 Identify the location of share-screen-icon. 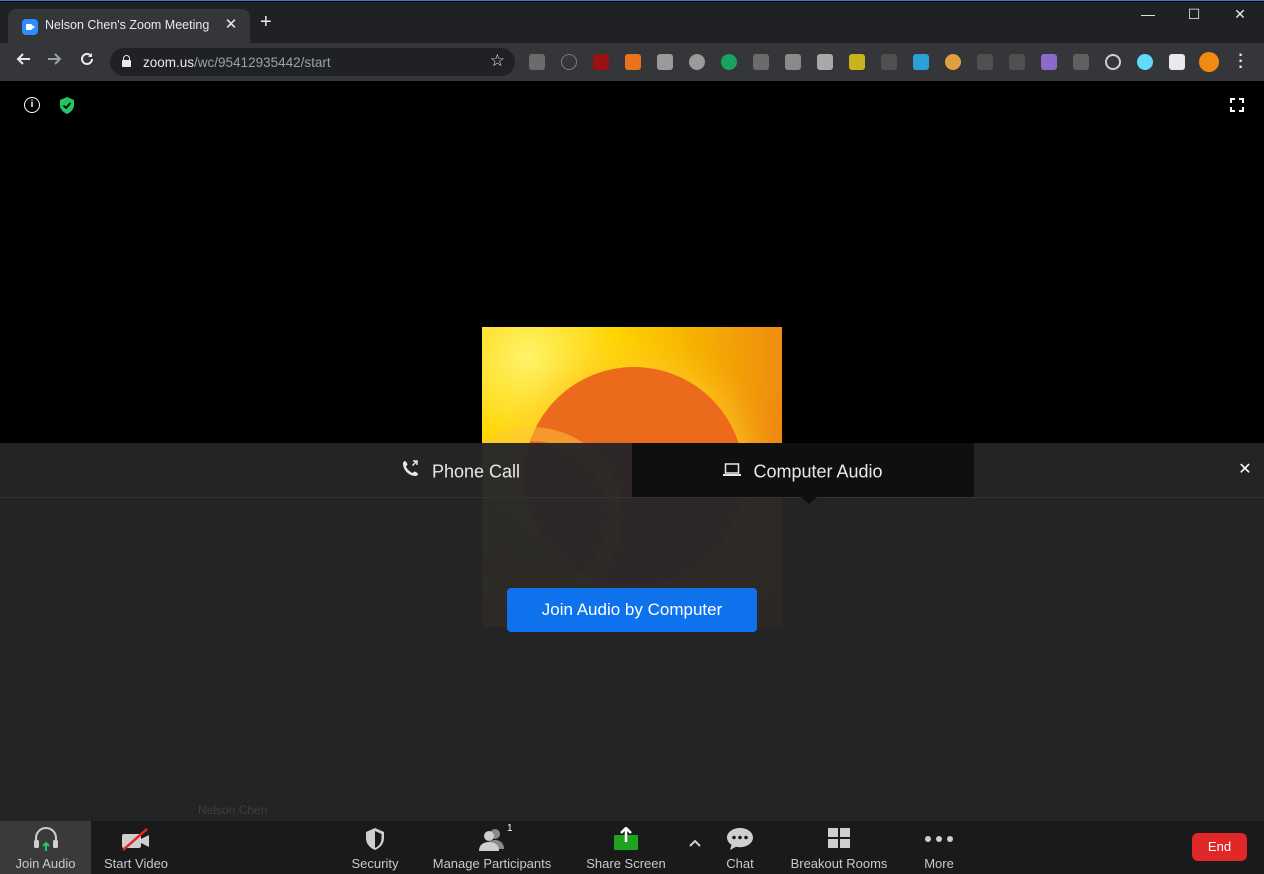
(626, 840).